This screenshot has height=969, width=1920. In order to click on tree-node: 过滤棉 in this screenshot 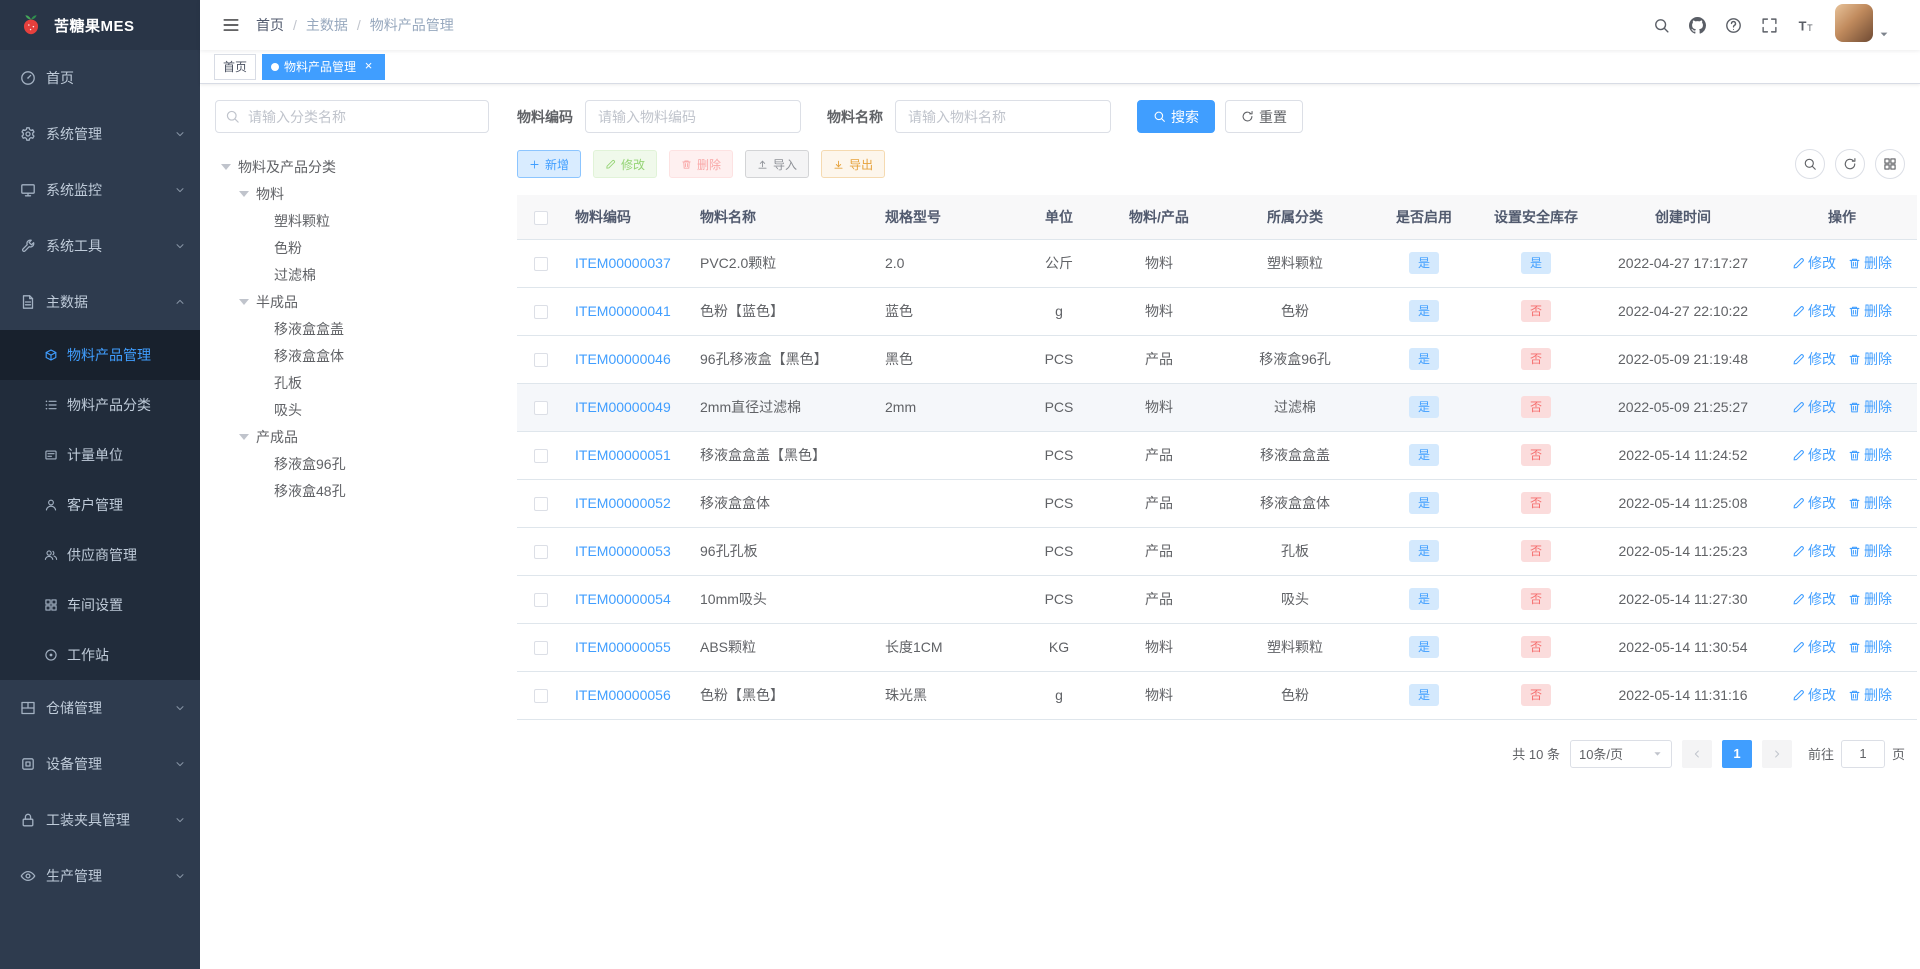, I will do `click(352, 274)`.